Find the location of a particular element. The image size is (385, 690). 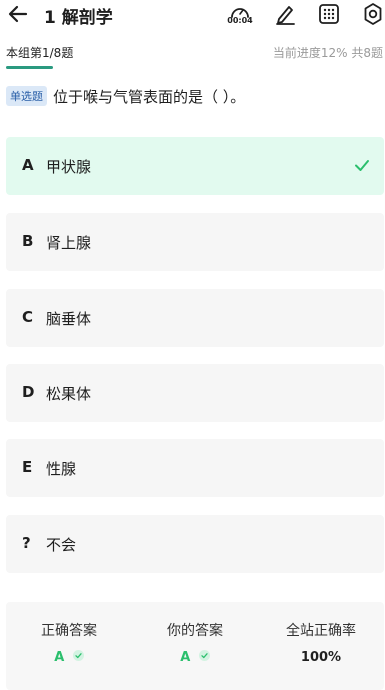

option-text: 性腺 is located at coordinates (61, 469).